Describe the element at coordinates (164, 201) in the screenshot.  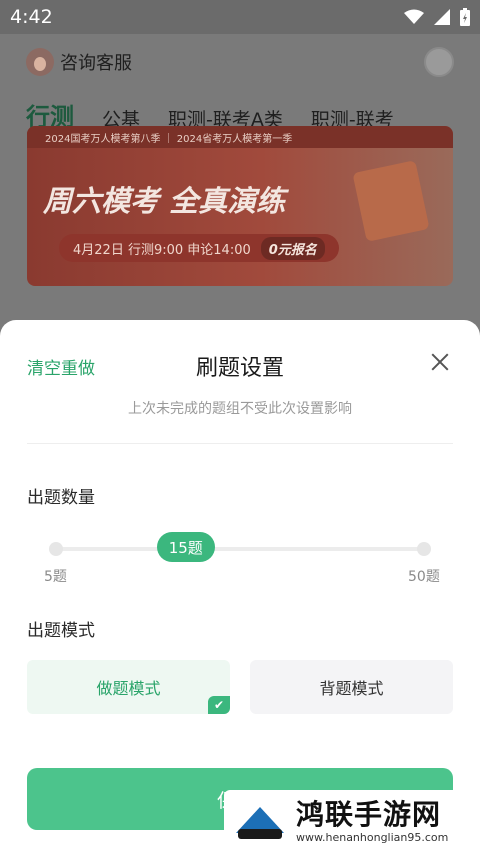
I see `banner-headline: 周六模考 全真演练` at that location.